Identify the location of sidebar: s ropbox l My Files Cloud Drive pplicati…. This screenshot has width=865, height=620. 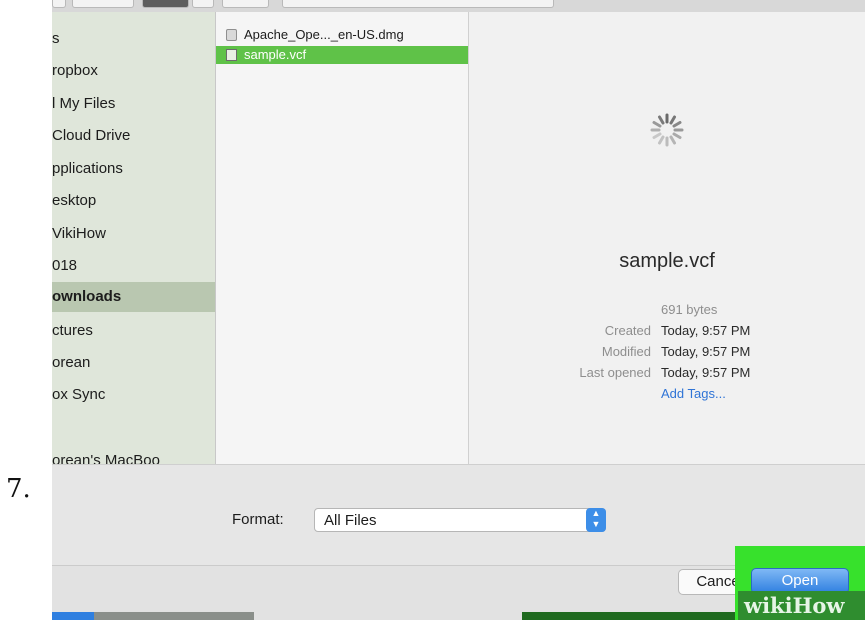
(134, 238).